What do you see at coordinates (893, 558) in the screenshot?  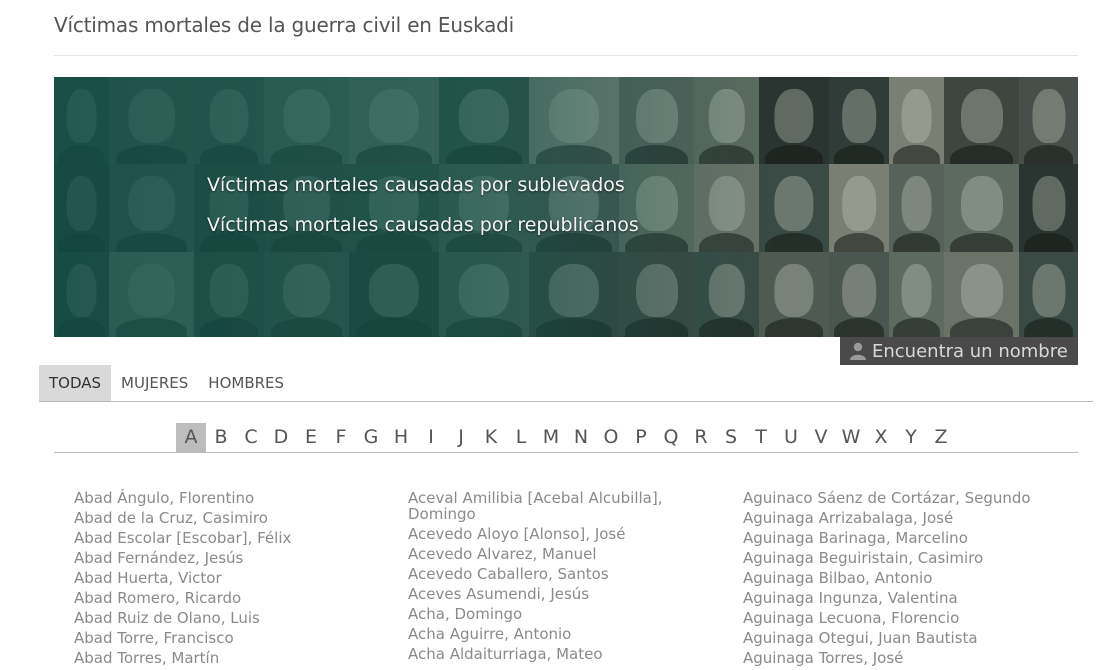 I see `victim-name-link: Aguinaga Beguiristain, Casimiro` at bounding box center [893, 558].